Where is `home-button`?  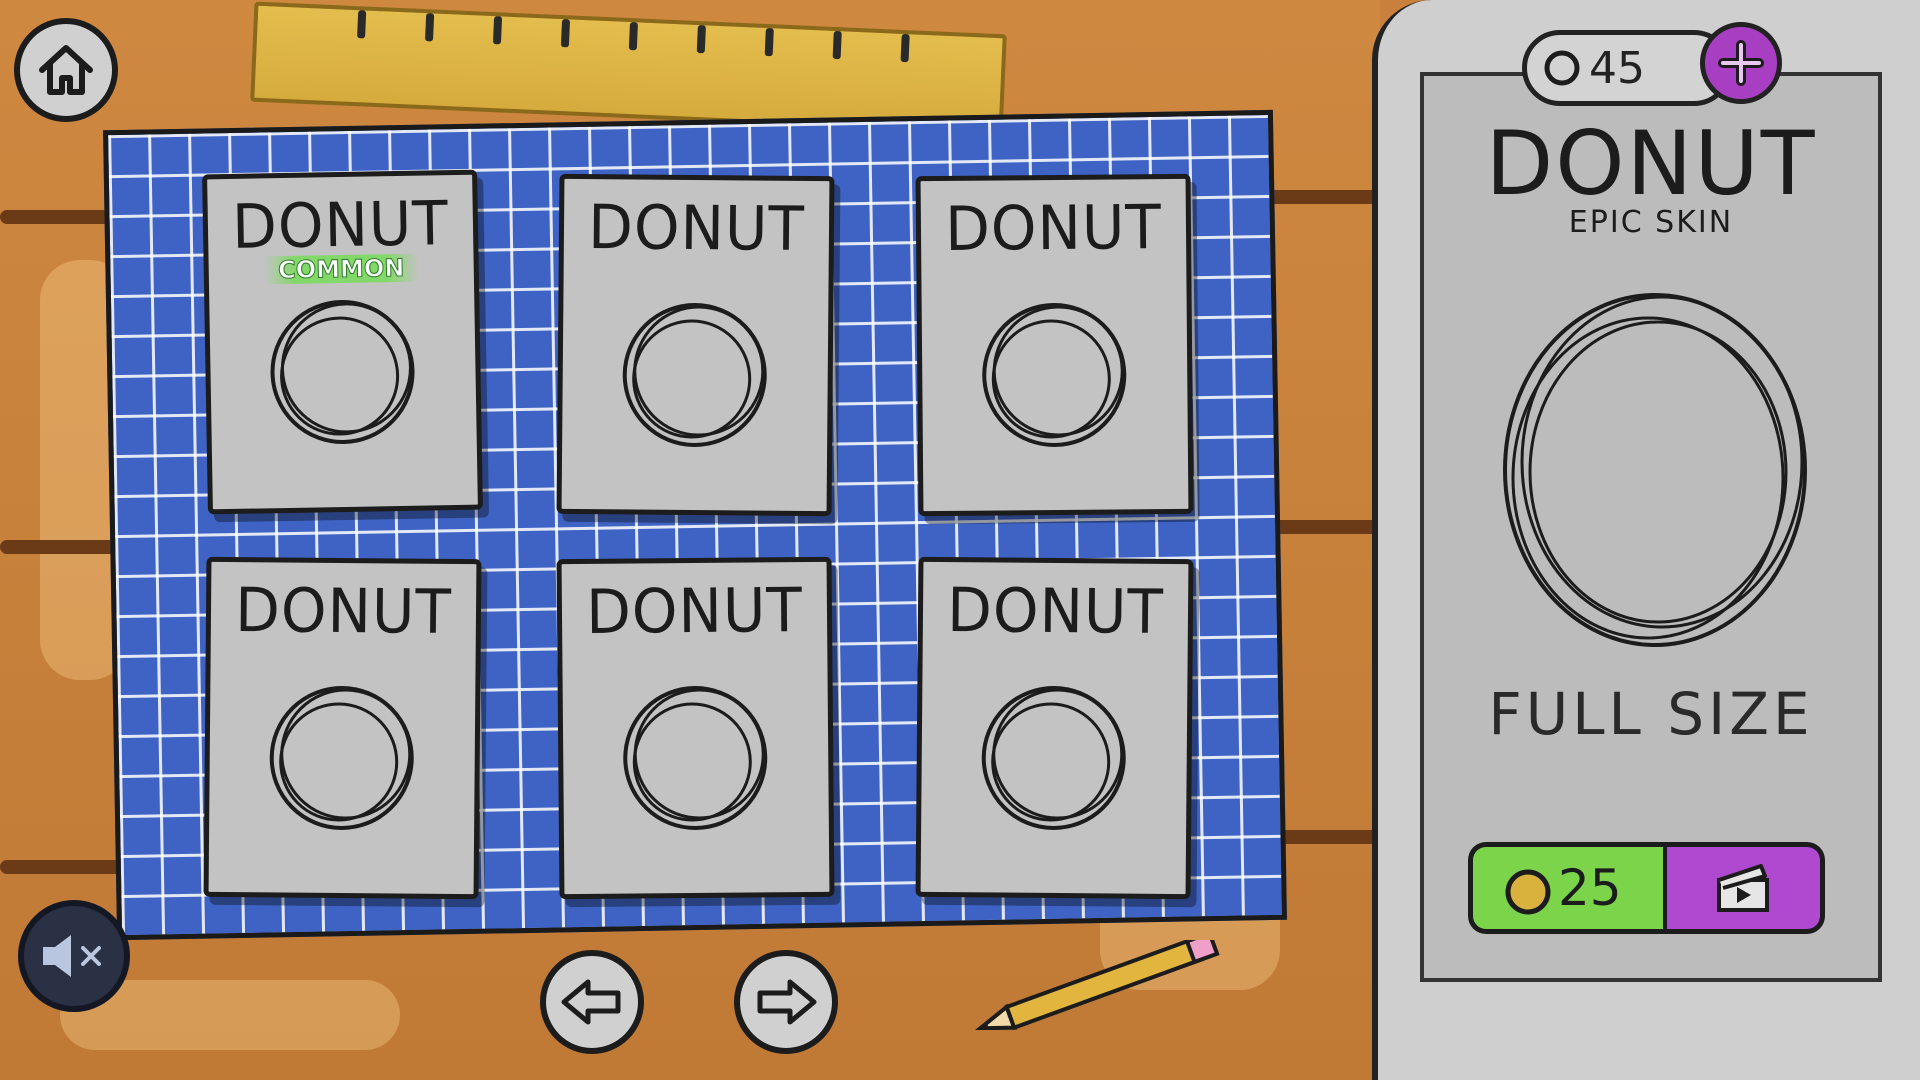 home-button is located at coordinates (66, 70).